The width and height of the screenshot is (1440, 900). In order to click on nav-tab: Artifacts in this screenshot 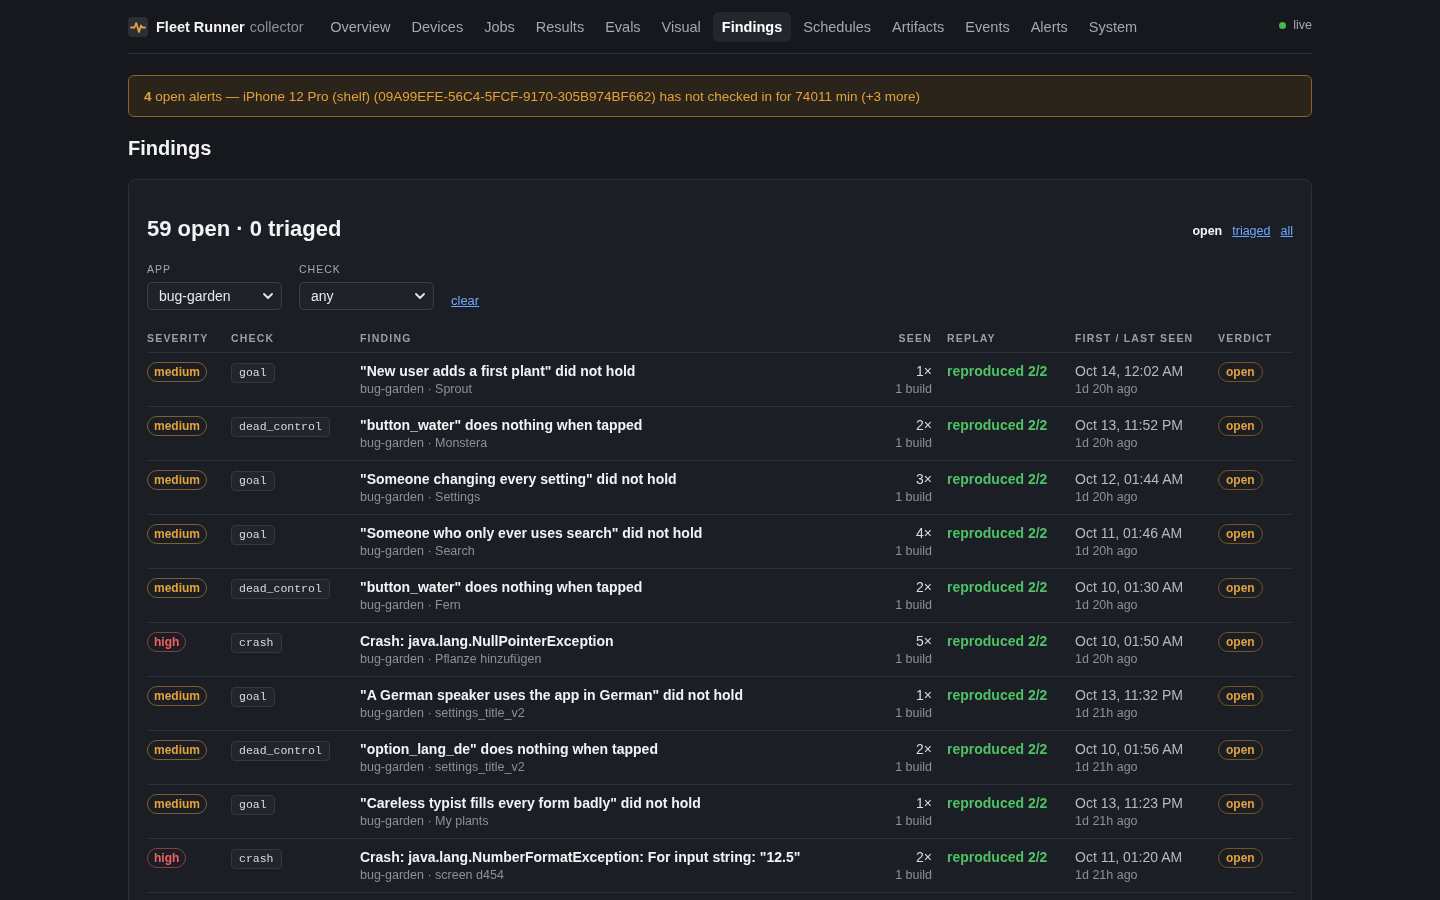, I will do `click(918, 26)`.